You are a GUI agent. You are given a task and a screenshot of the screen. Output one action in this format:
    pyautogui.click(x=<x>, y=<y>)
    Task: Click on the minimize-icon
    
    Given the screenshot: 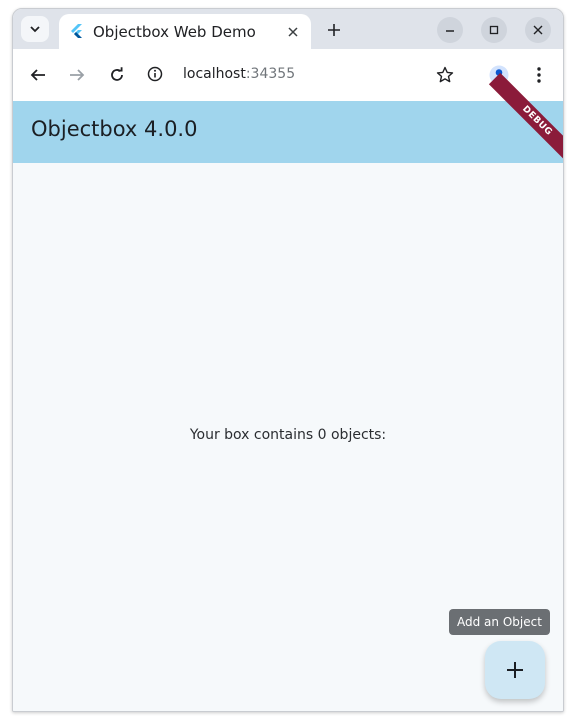 What is the action you would take?
    pyautogui.click(x=450, y=31)
    